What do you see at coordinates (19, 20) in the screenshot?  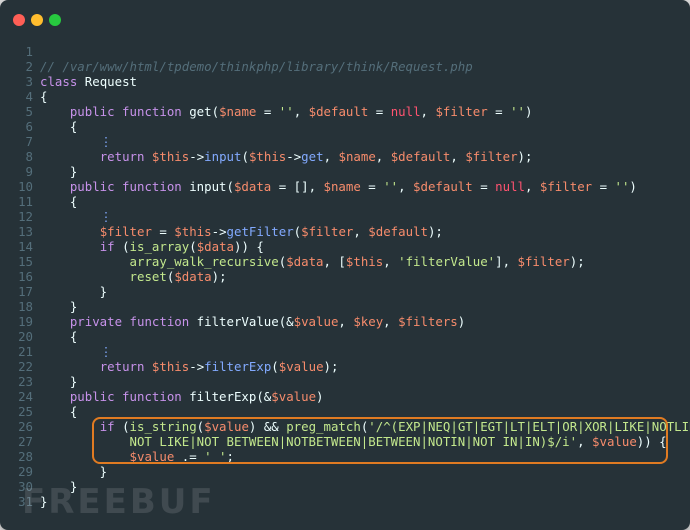 I see `close-window-button` at bounding box center [19, 20].